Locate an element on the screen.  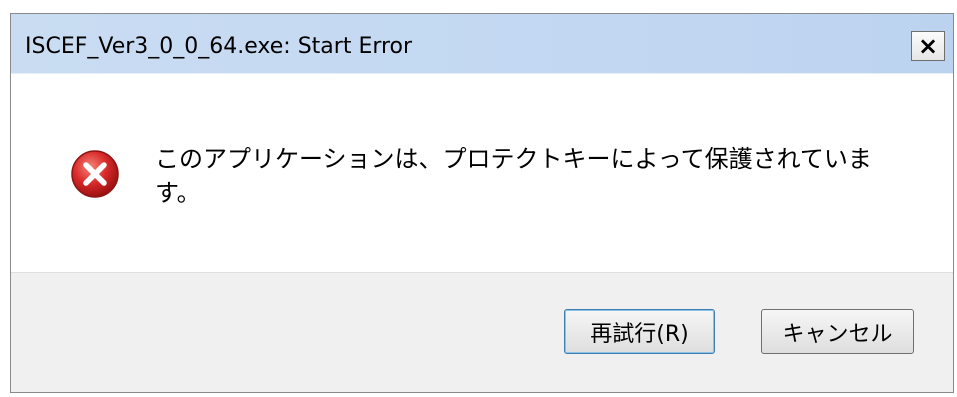
title-bar: ISCEF_Ver3_0_0_64.exe: Start Error × is located at coordinates (482, 44).